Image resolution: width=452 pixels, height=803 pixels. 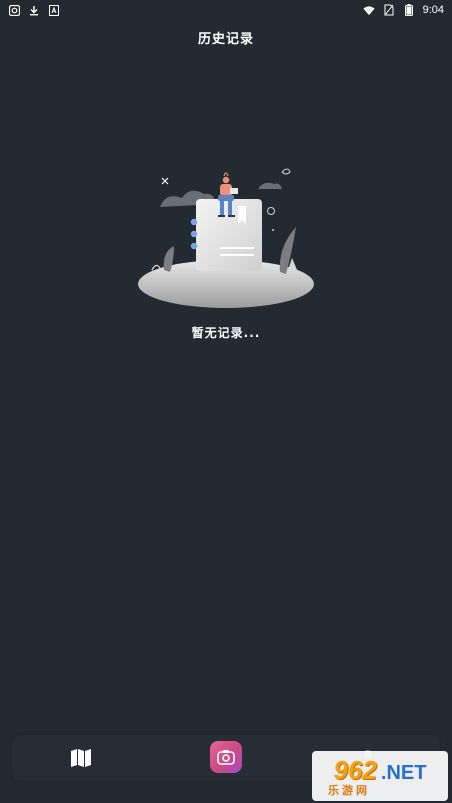 I want to click on download-icon, so click(x=34, y=10).